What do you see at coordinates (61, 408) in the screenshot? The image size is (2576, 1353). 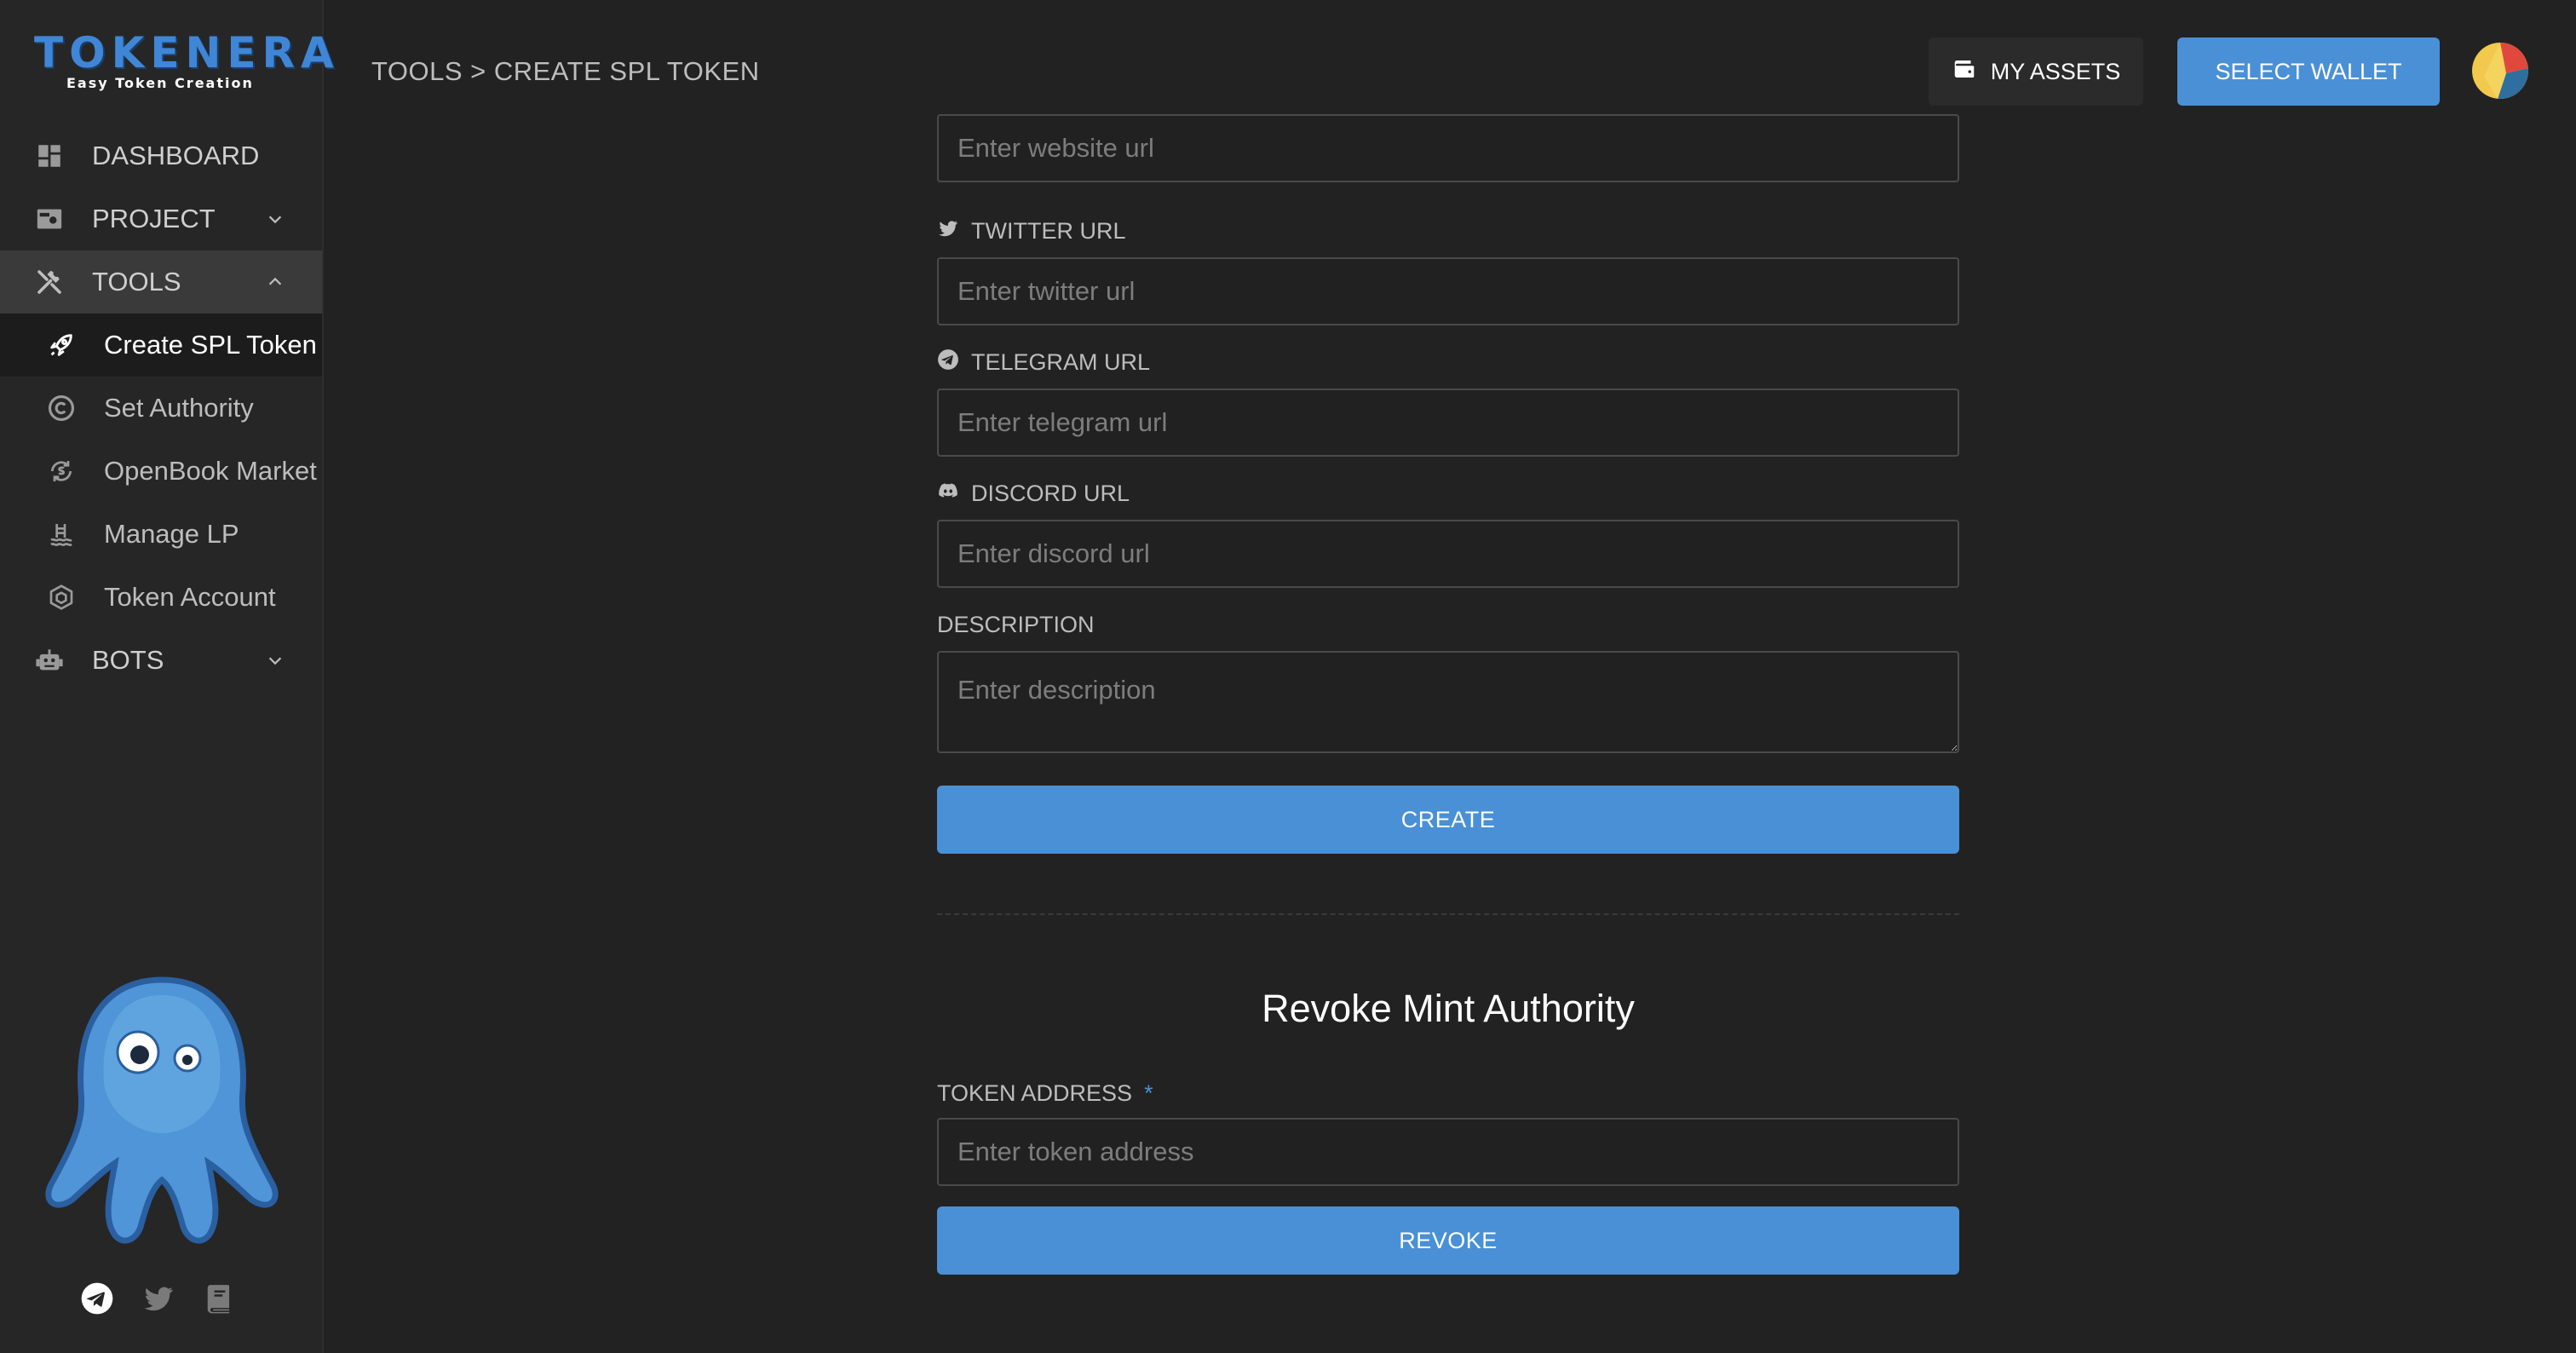 I see `copyright-icon` at bounding box center [61, 408].